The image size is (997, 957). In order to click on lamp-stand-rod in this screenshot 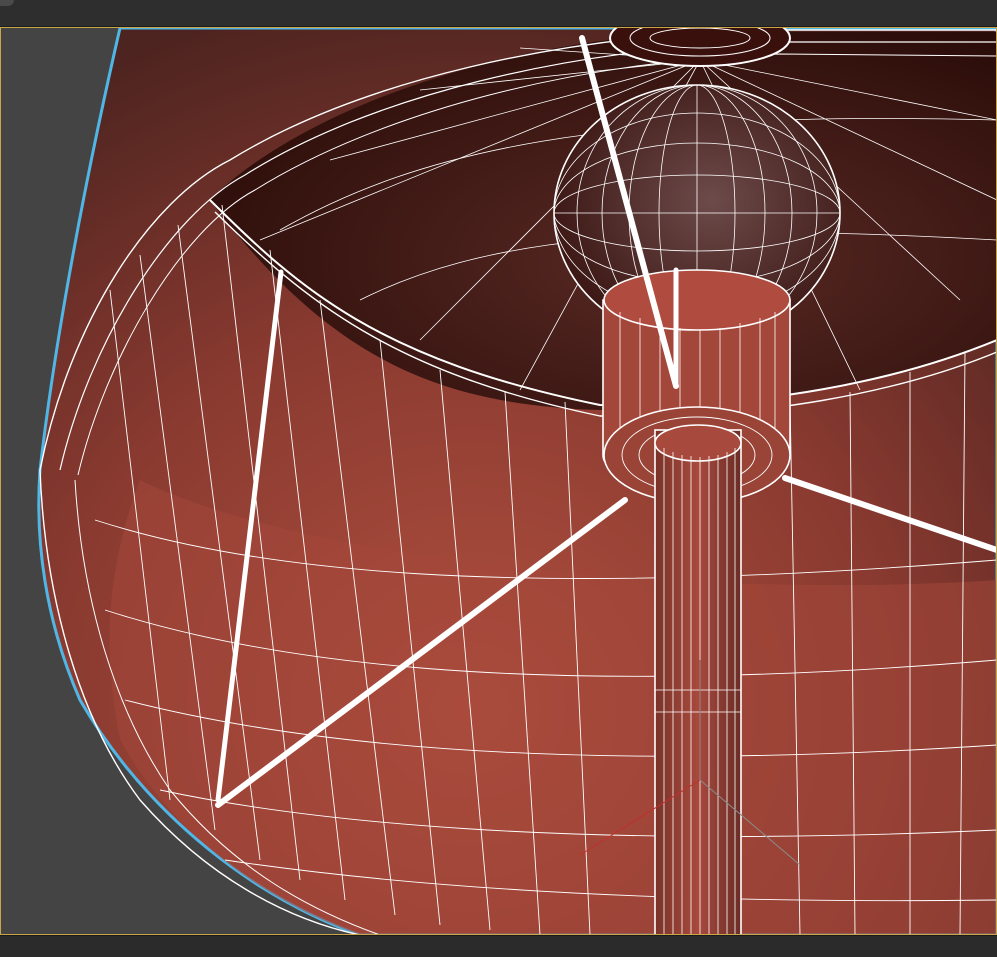, I will do `click(698, 679)`.